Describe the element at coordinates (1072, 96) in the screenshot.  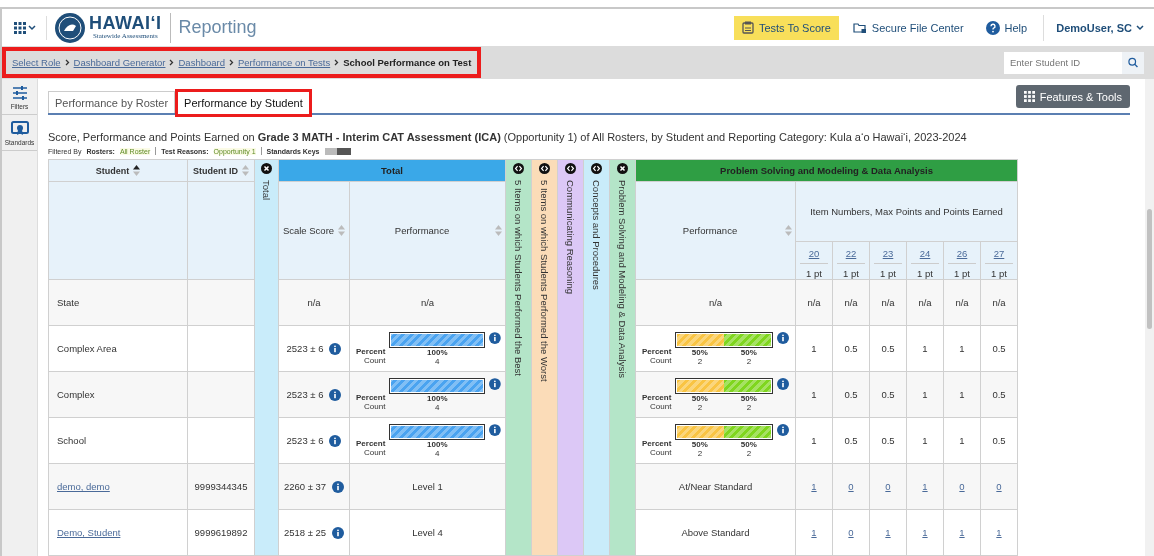
I see `features-tools-button: Features & Tools` at that location.